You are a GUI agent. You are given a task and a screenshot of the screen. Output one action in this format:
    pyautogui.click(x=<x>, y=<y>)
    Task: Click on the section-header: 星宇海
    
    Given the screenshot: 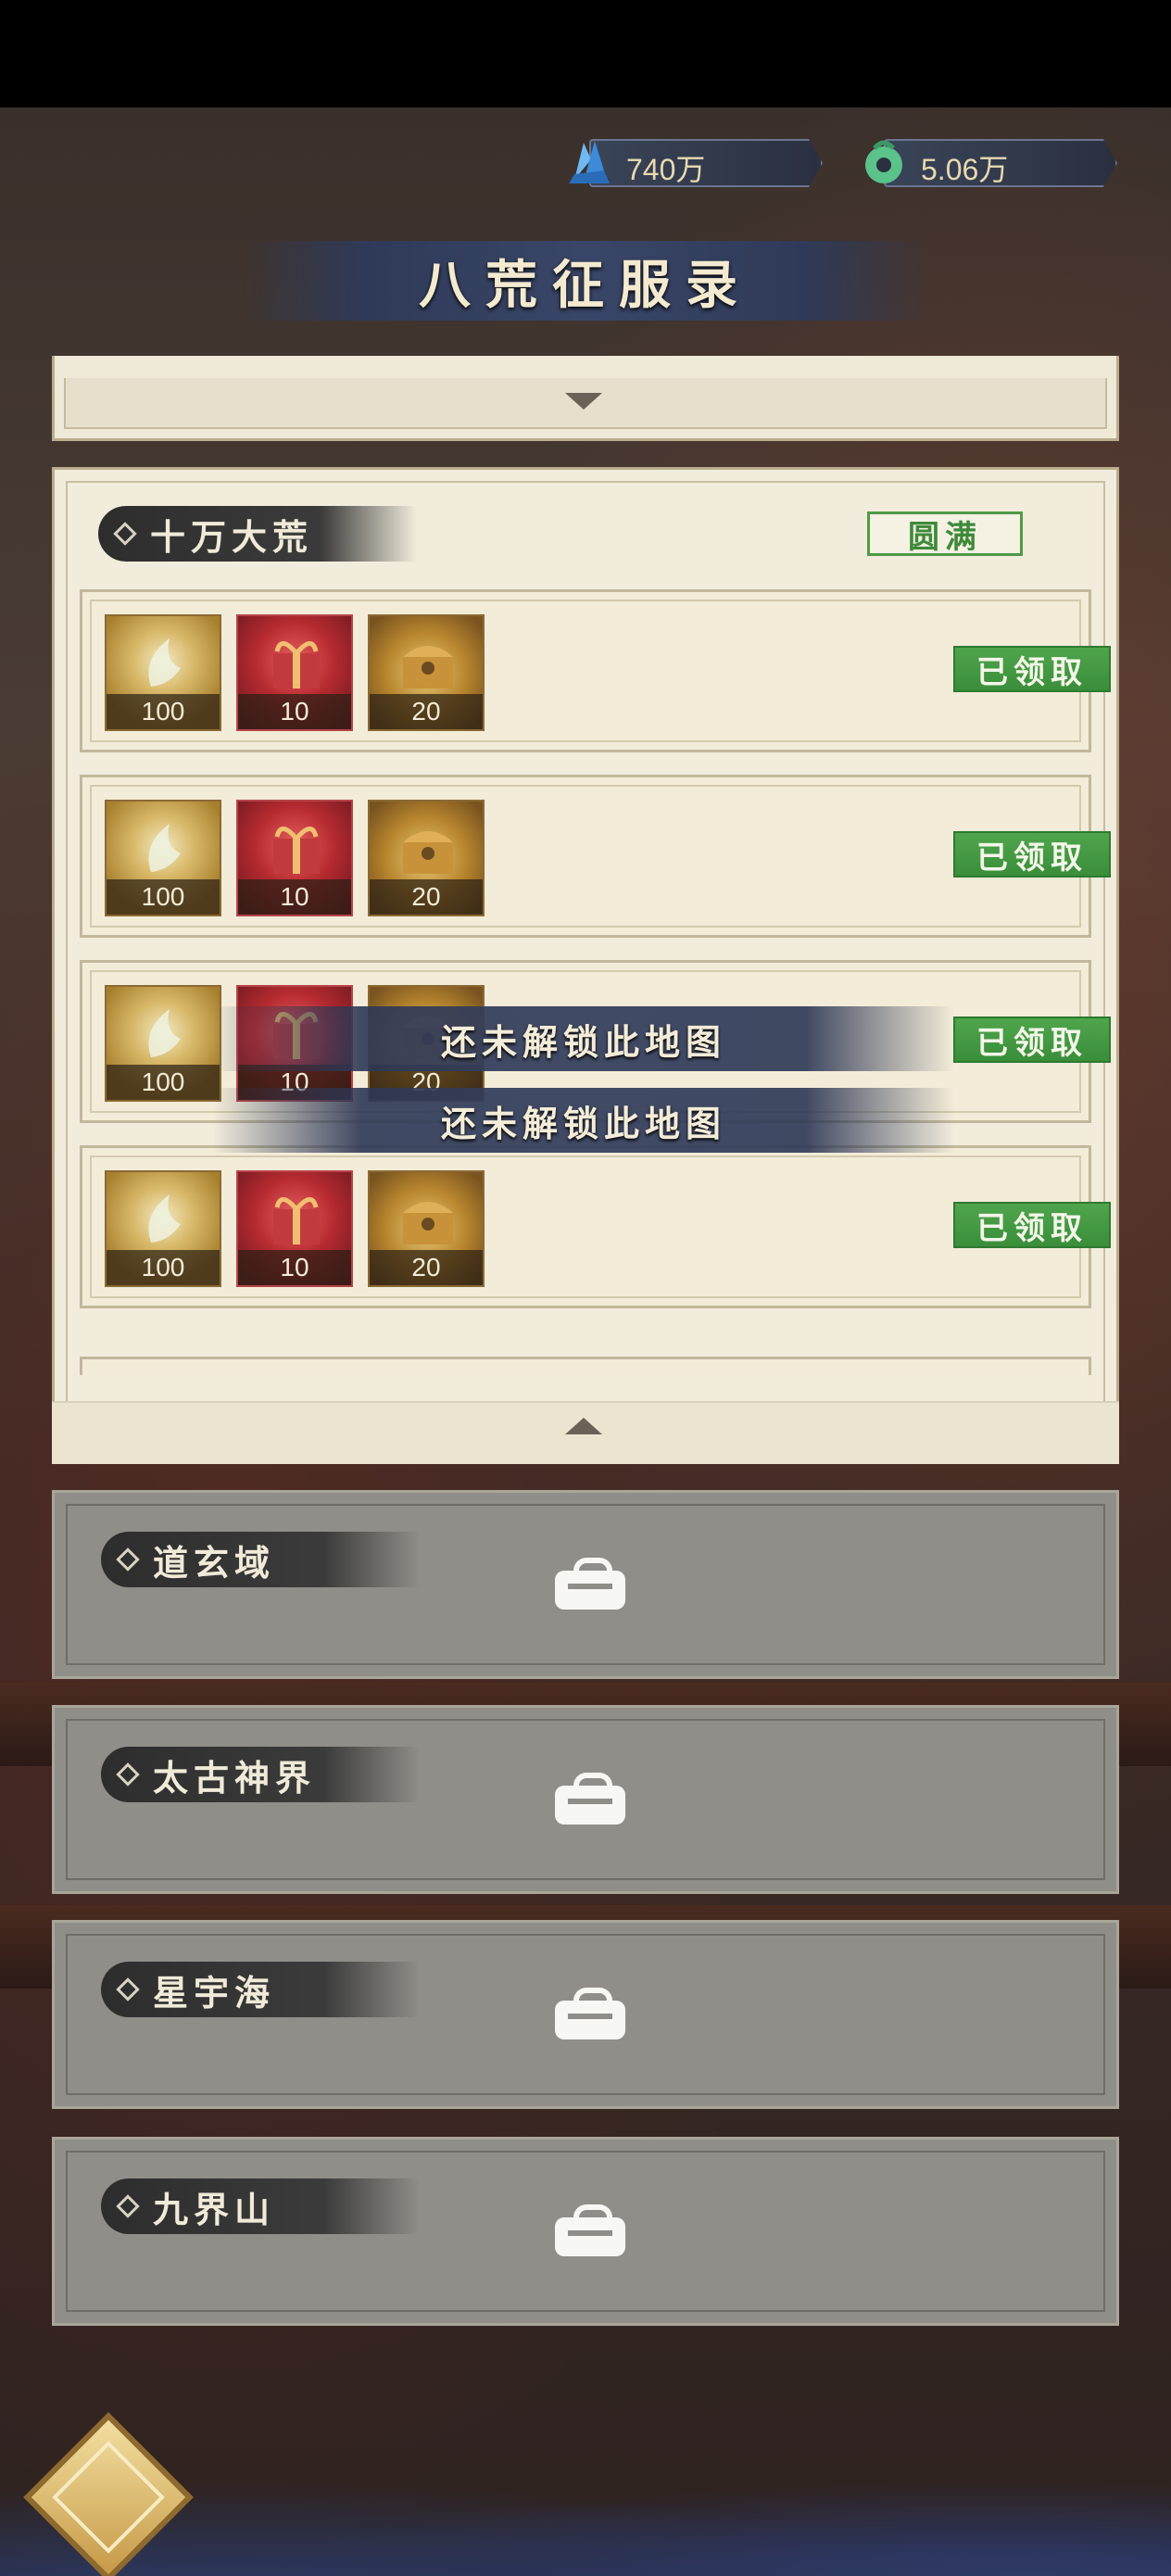 What is the action you would take?
    pyautogui.click(x=260, y=1989)
    